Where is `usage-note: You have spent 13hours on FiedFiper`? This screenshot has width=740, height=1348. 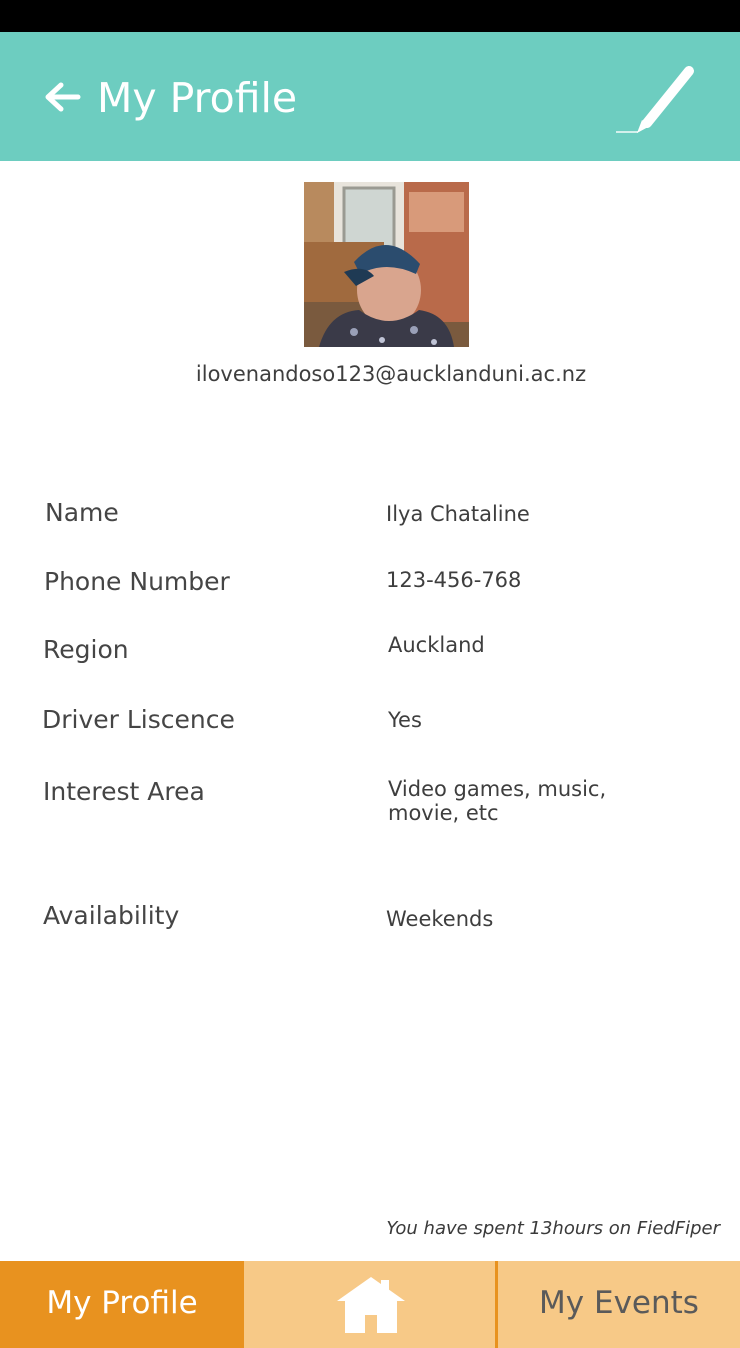
usage-note: You have spent 13hours on FiedFiper is located at coordinates (553, 1228).